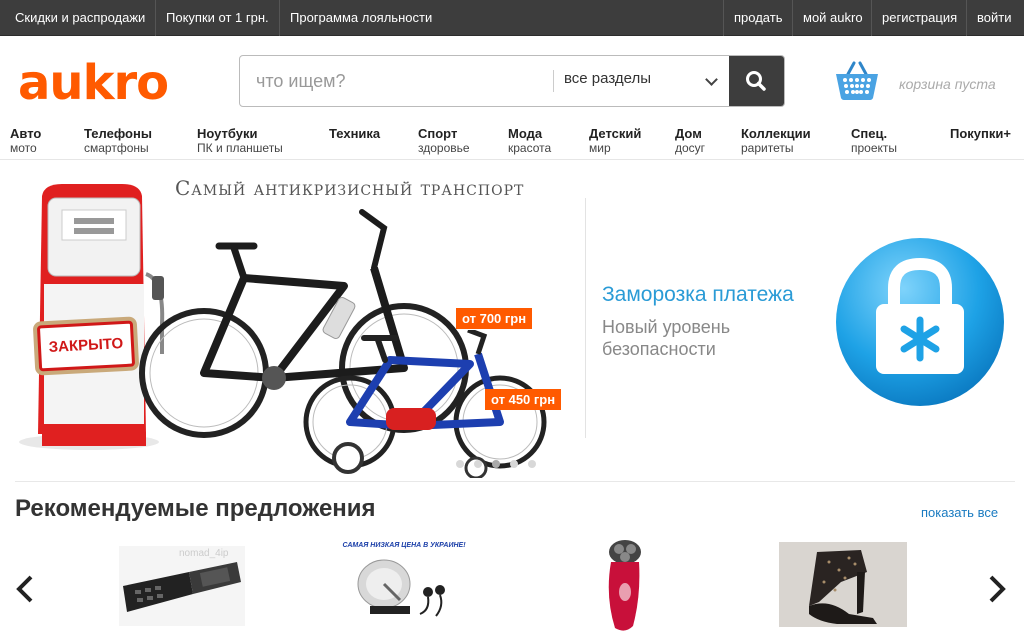  I want to click on category-fashion: Мода красота, so click(529, 140).